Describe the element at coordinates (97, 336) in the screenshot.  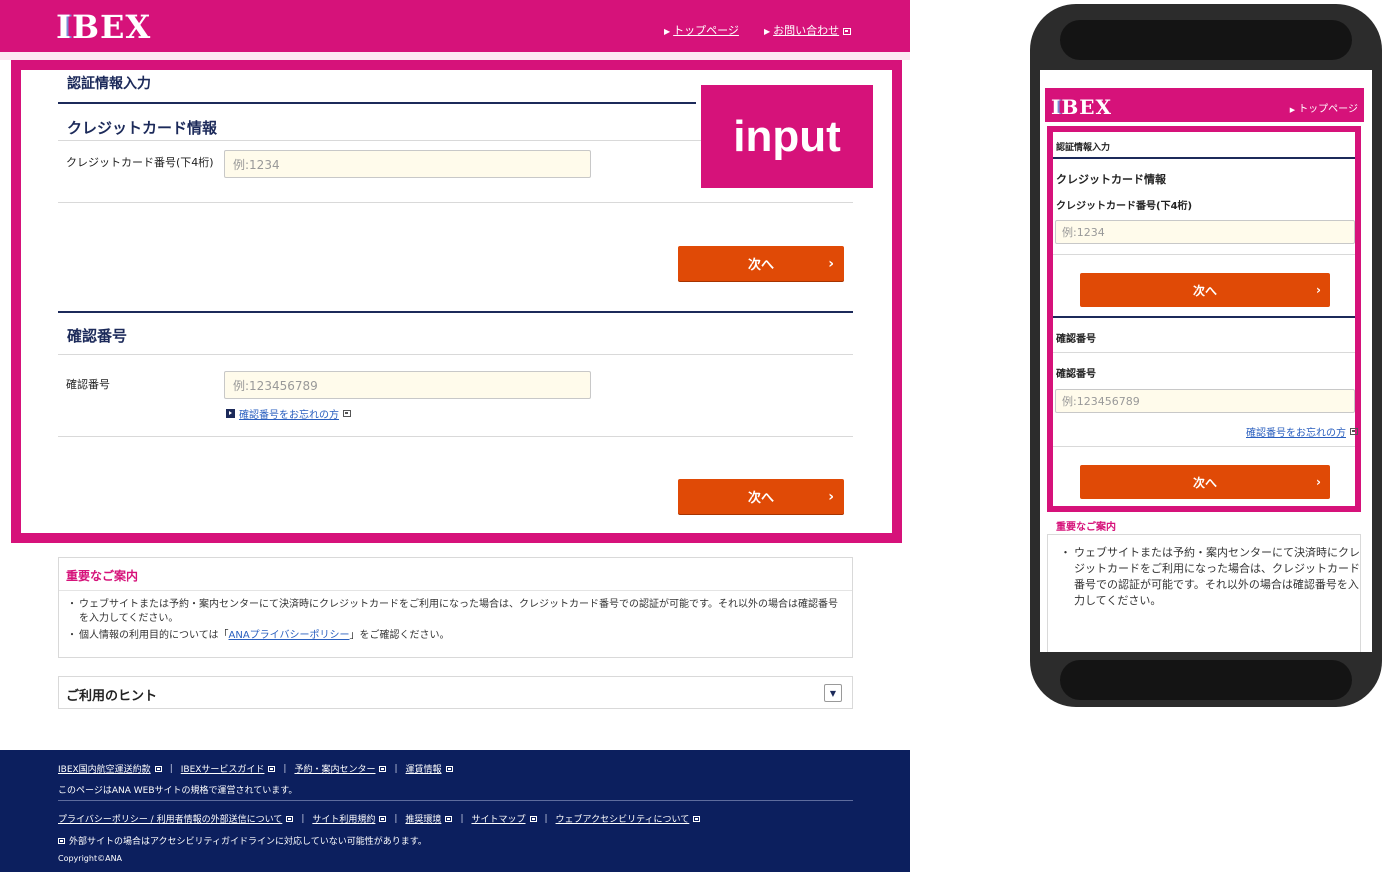
I see `confirmation-section-title: 確認番号` at that location.